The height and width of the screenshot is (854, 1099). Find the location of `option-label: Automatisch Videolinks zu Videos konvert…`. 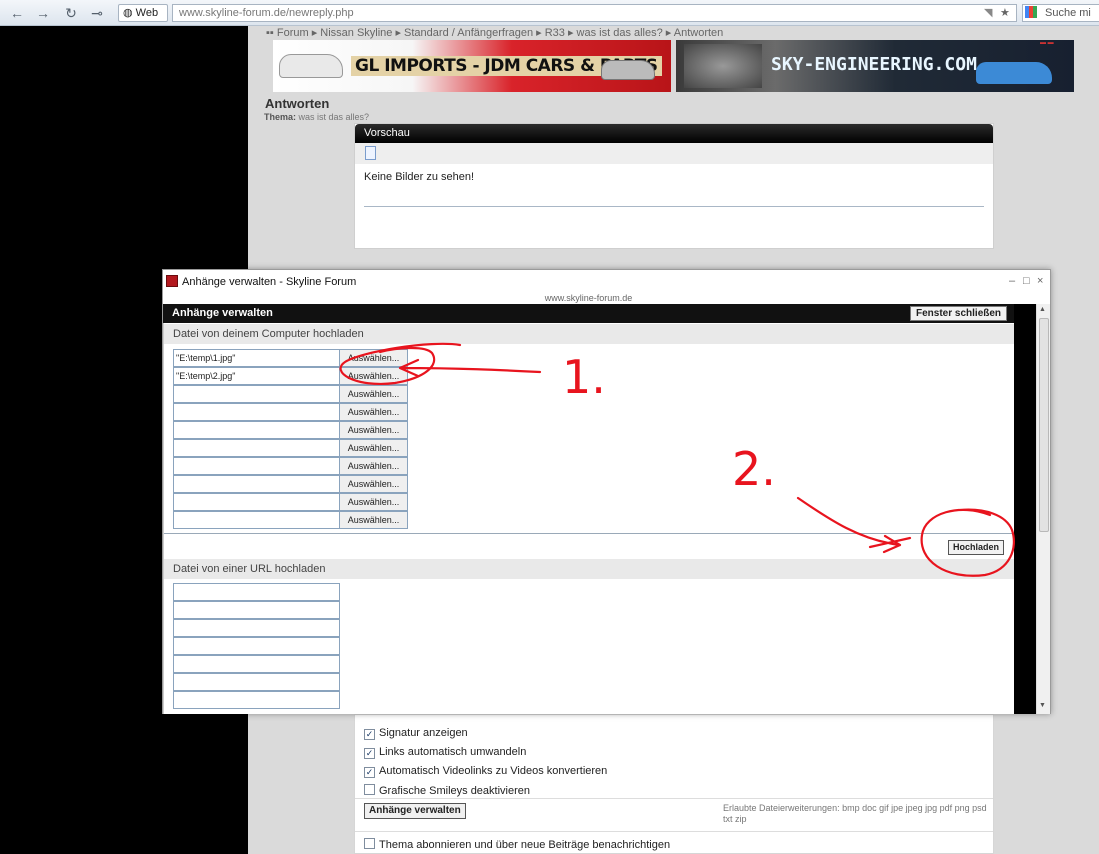

option-label: Automatisch Videolinks zu Videos konvert… is located at coordinates (493, 771).